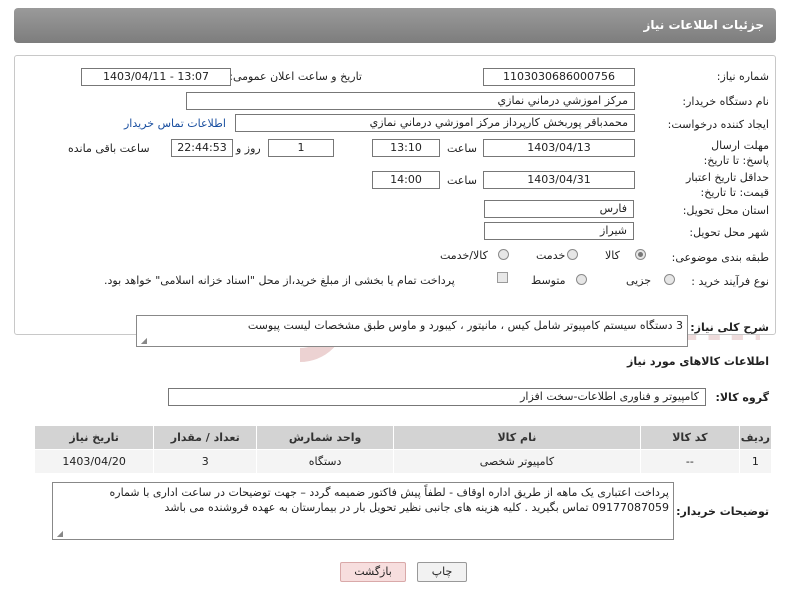  Describe the element at coordinates (502, 277) in the screenshot. I see `treasury-payment-checkbox` at that location.